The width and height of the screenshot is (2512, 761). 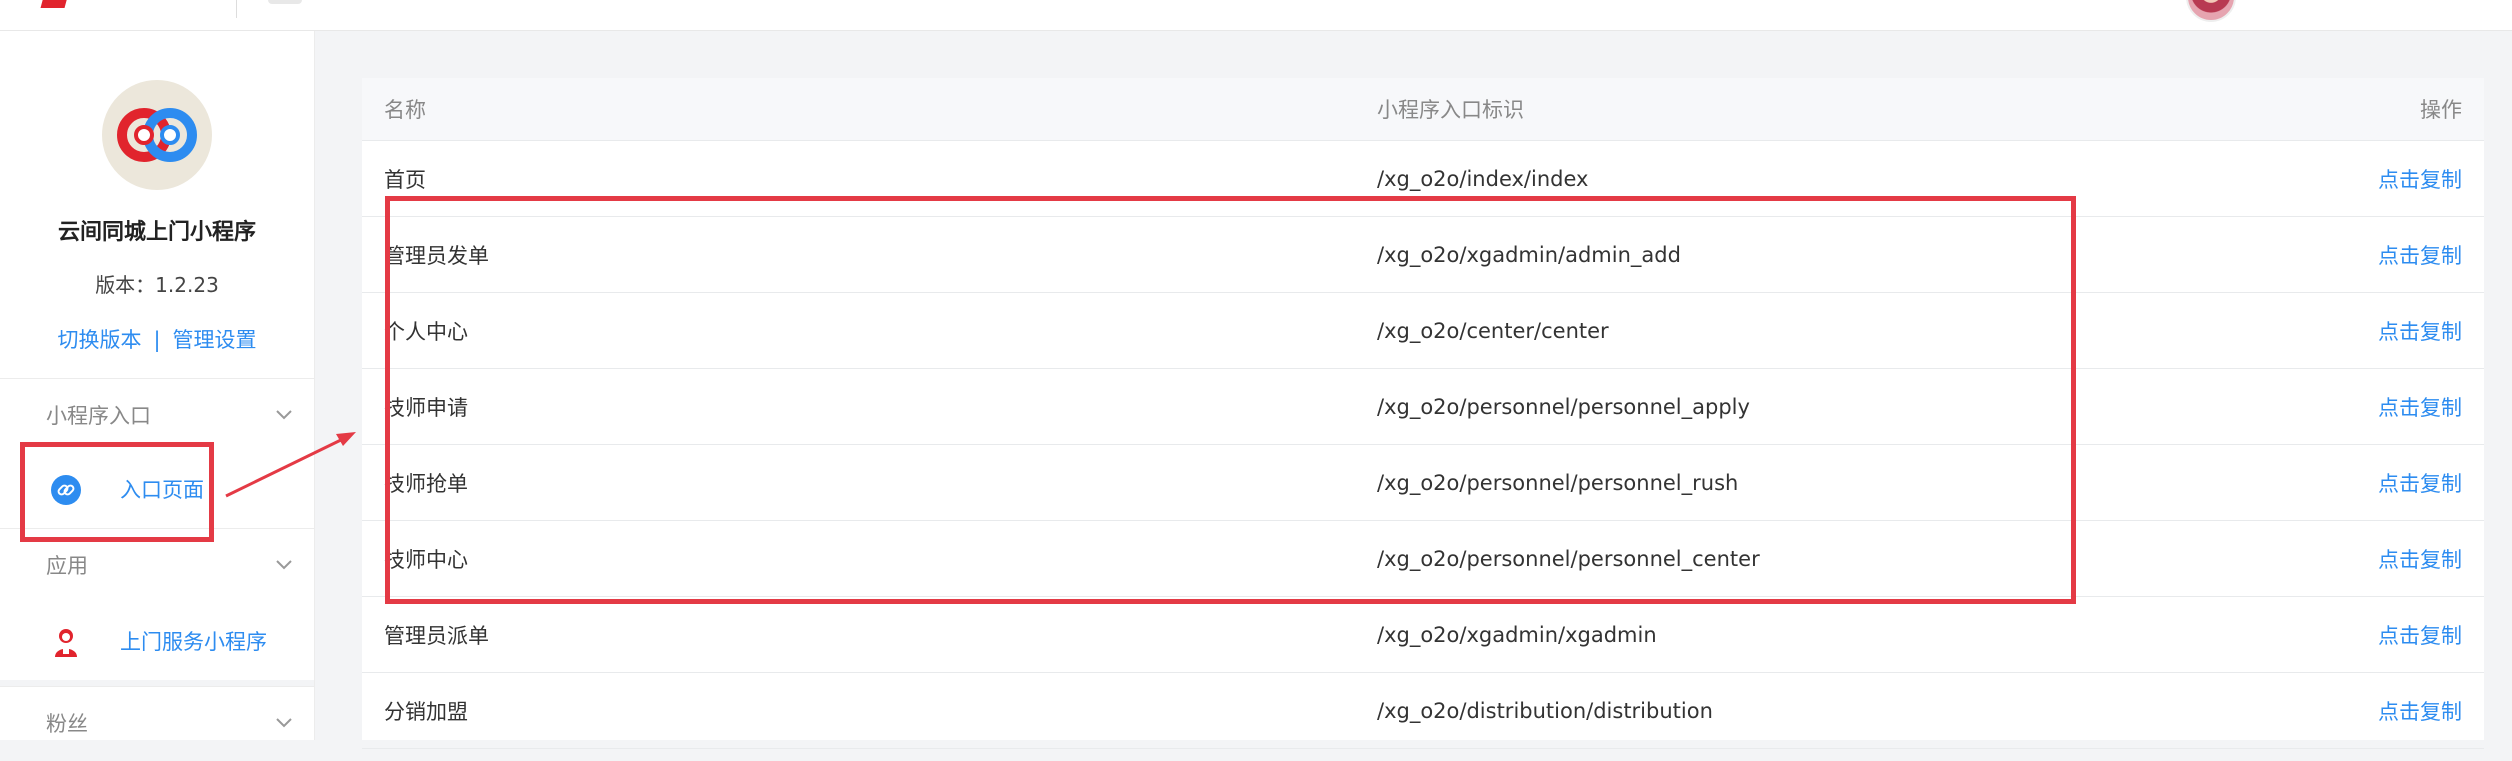 I want to click on annotation-box-sidebar, so click(x=117, y=492).